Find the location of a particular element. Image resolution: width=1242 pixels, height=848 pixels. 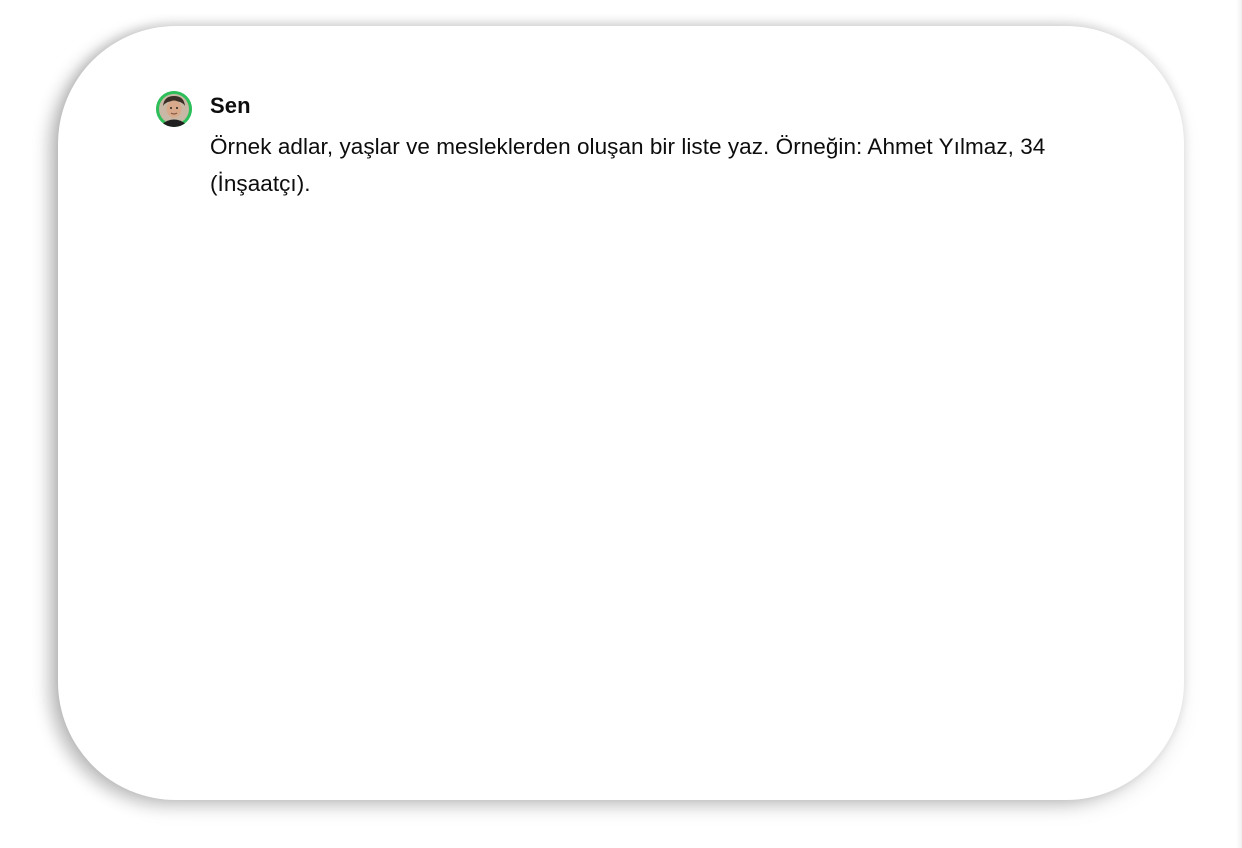

user-avatar-icon is located at coordinates (174, 109).